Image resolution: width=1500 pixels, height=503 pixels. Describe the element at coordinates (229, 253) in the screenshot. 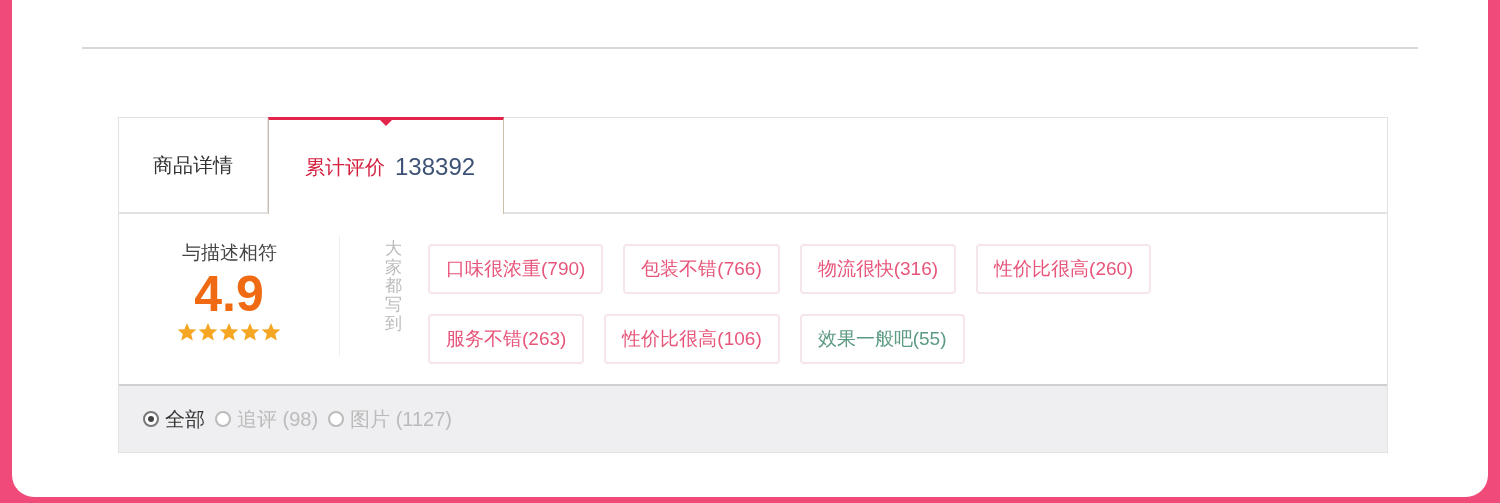

I see `rating-label: 与描述相符` at that location.